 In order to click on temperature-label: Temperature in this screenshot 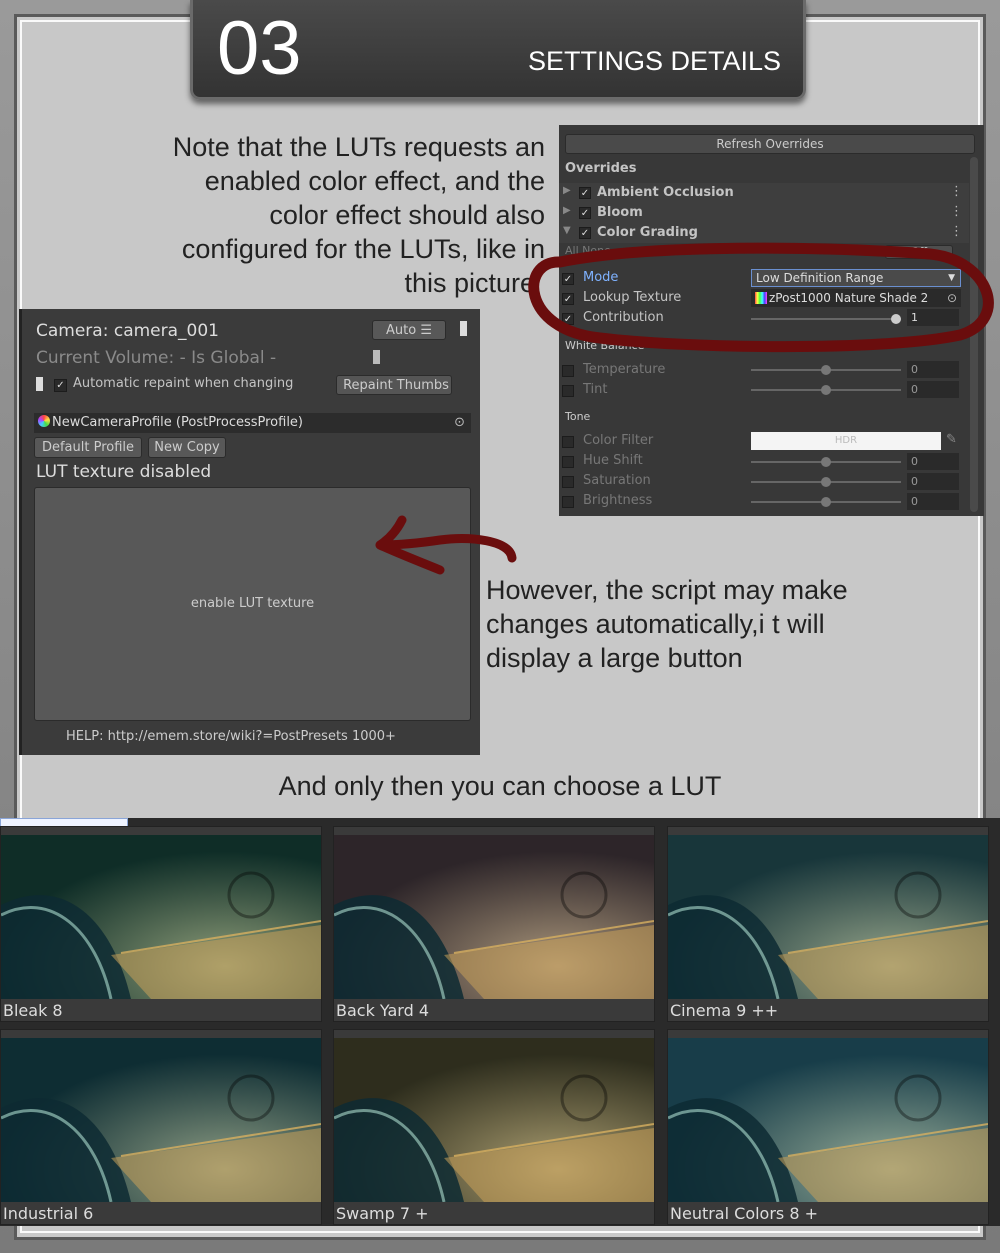, I will do `click(624, 369)`.